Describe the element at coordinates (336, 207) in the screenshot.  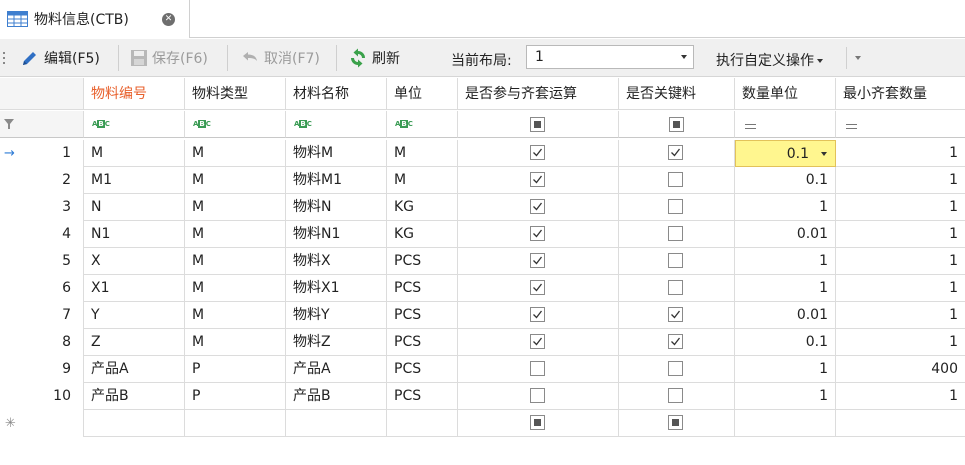
I see `cell-material-name: 物料N` at that location.